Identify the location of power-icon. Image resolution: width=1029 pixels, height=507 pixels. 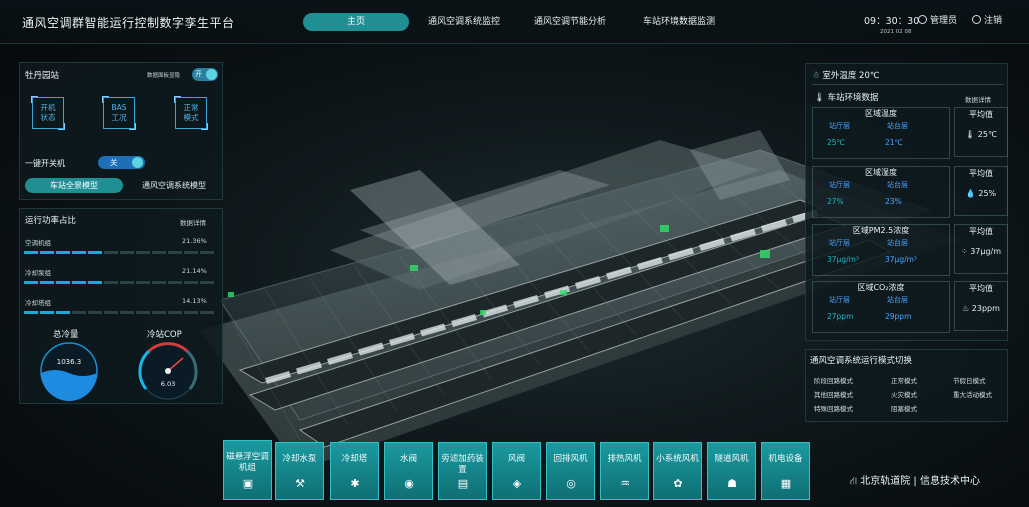
(976, 19).